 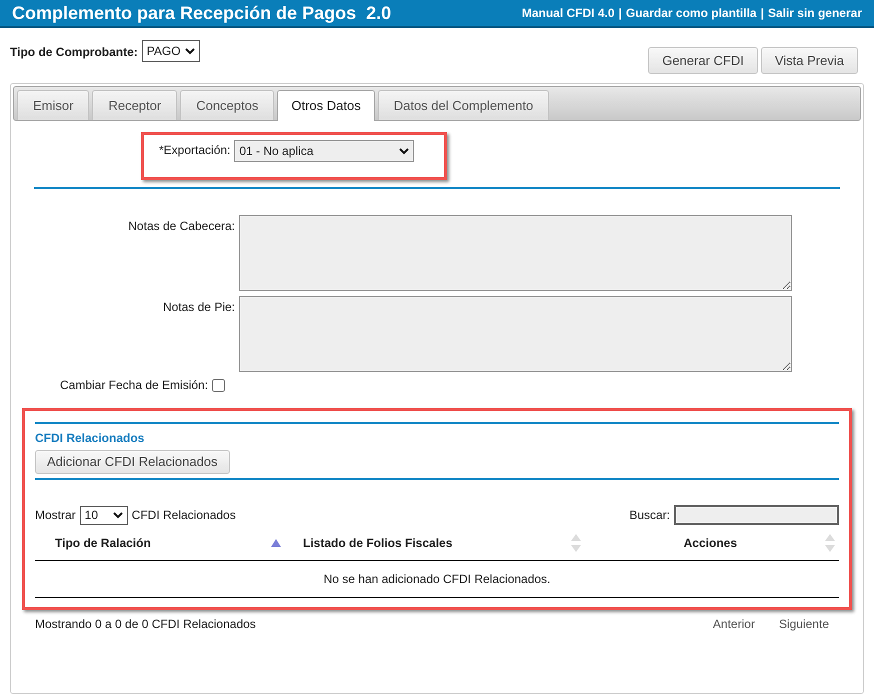 I want to click on page-size-select: 10, so click(x=104, y=515).